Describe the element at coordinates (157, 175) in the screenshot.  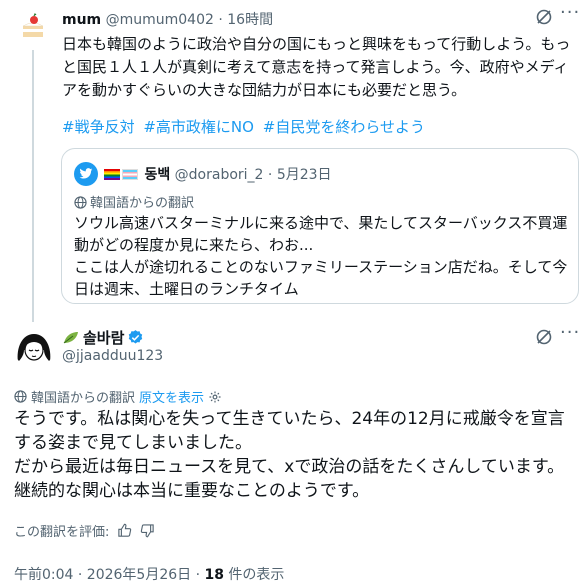
I see `quoted-display-name: 동백` at that location.